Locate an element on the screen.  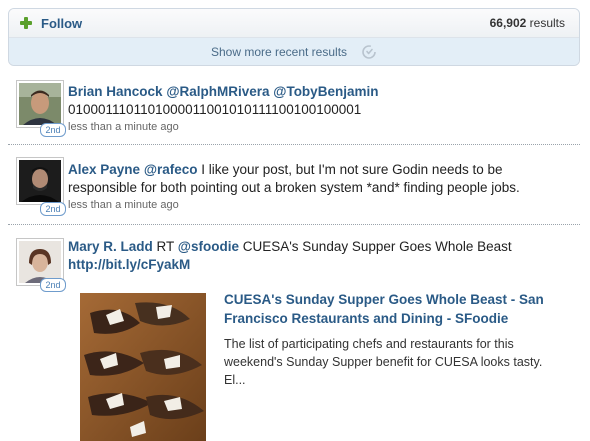
mention-link: @TobyBenjamin is located at coordinates (325, 91).